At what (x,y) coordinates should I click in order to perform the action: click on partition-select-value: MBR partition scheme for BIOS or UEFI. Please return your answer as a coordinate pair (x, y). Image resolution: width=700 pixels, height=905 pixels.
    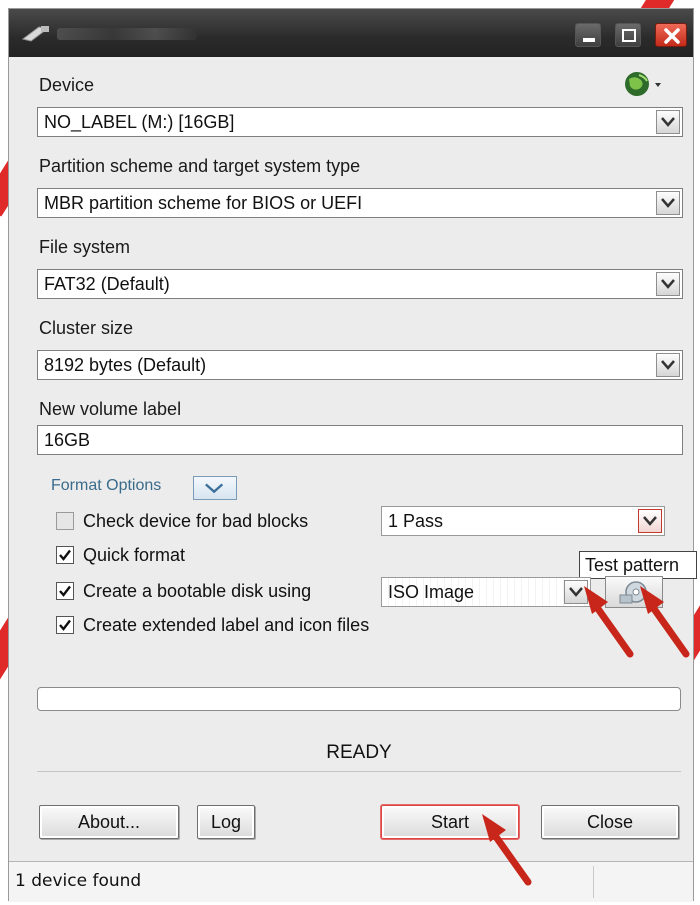
    Looking at the image, I should click on (203, 203).